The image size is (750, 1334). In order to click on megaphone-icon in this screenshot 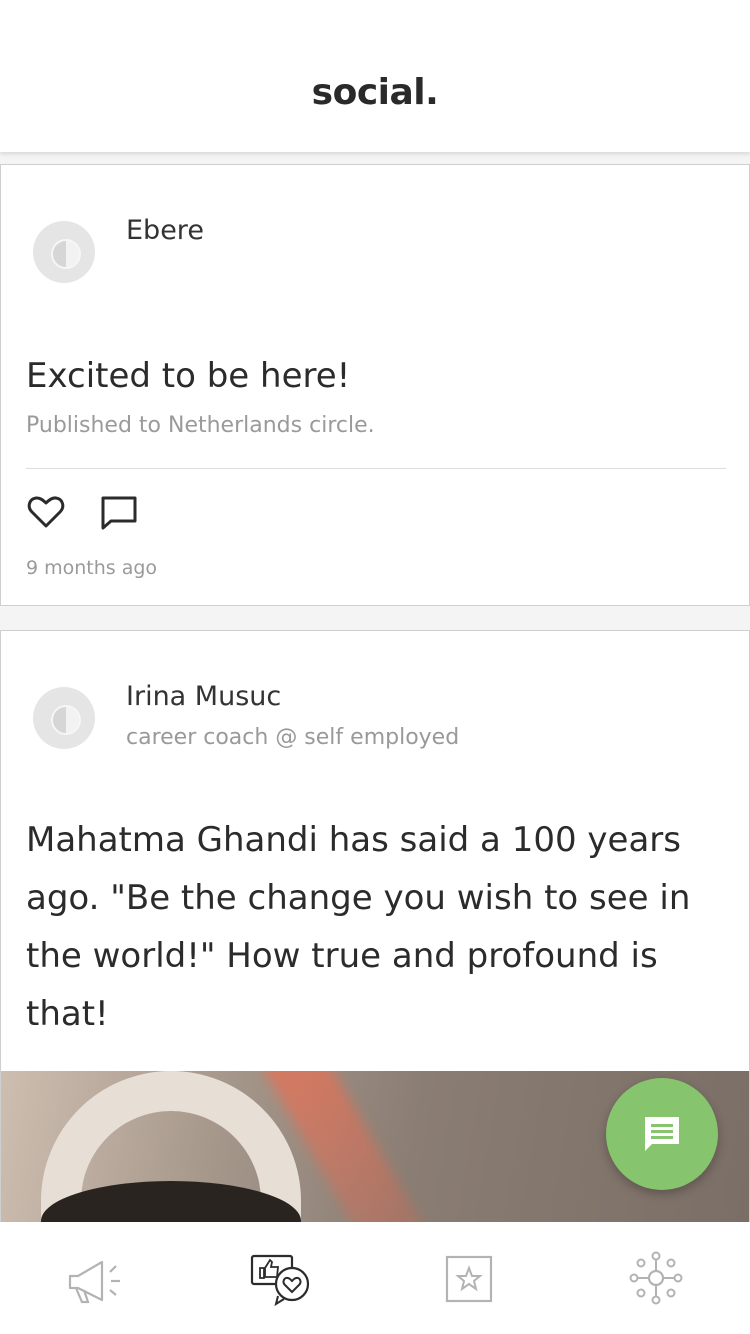, I will do `click(97, 1280)`.